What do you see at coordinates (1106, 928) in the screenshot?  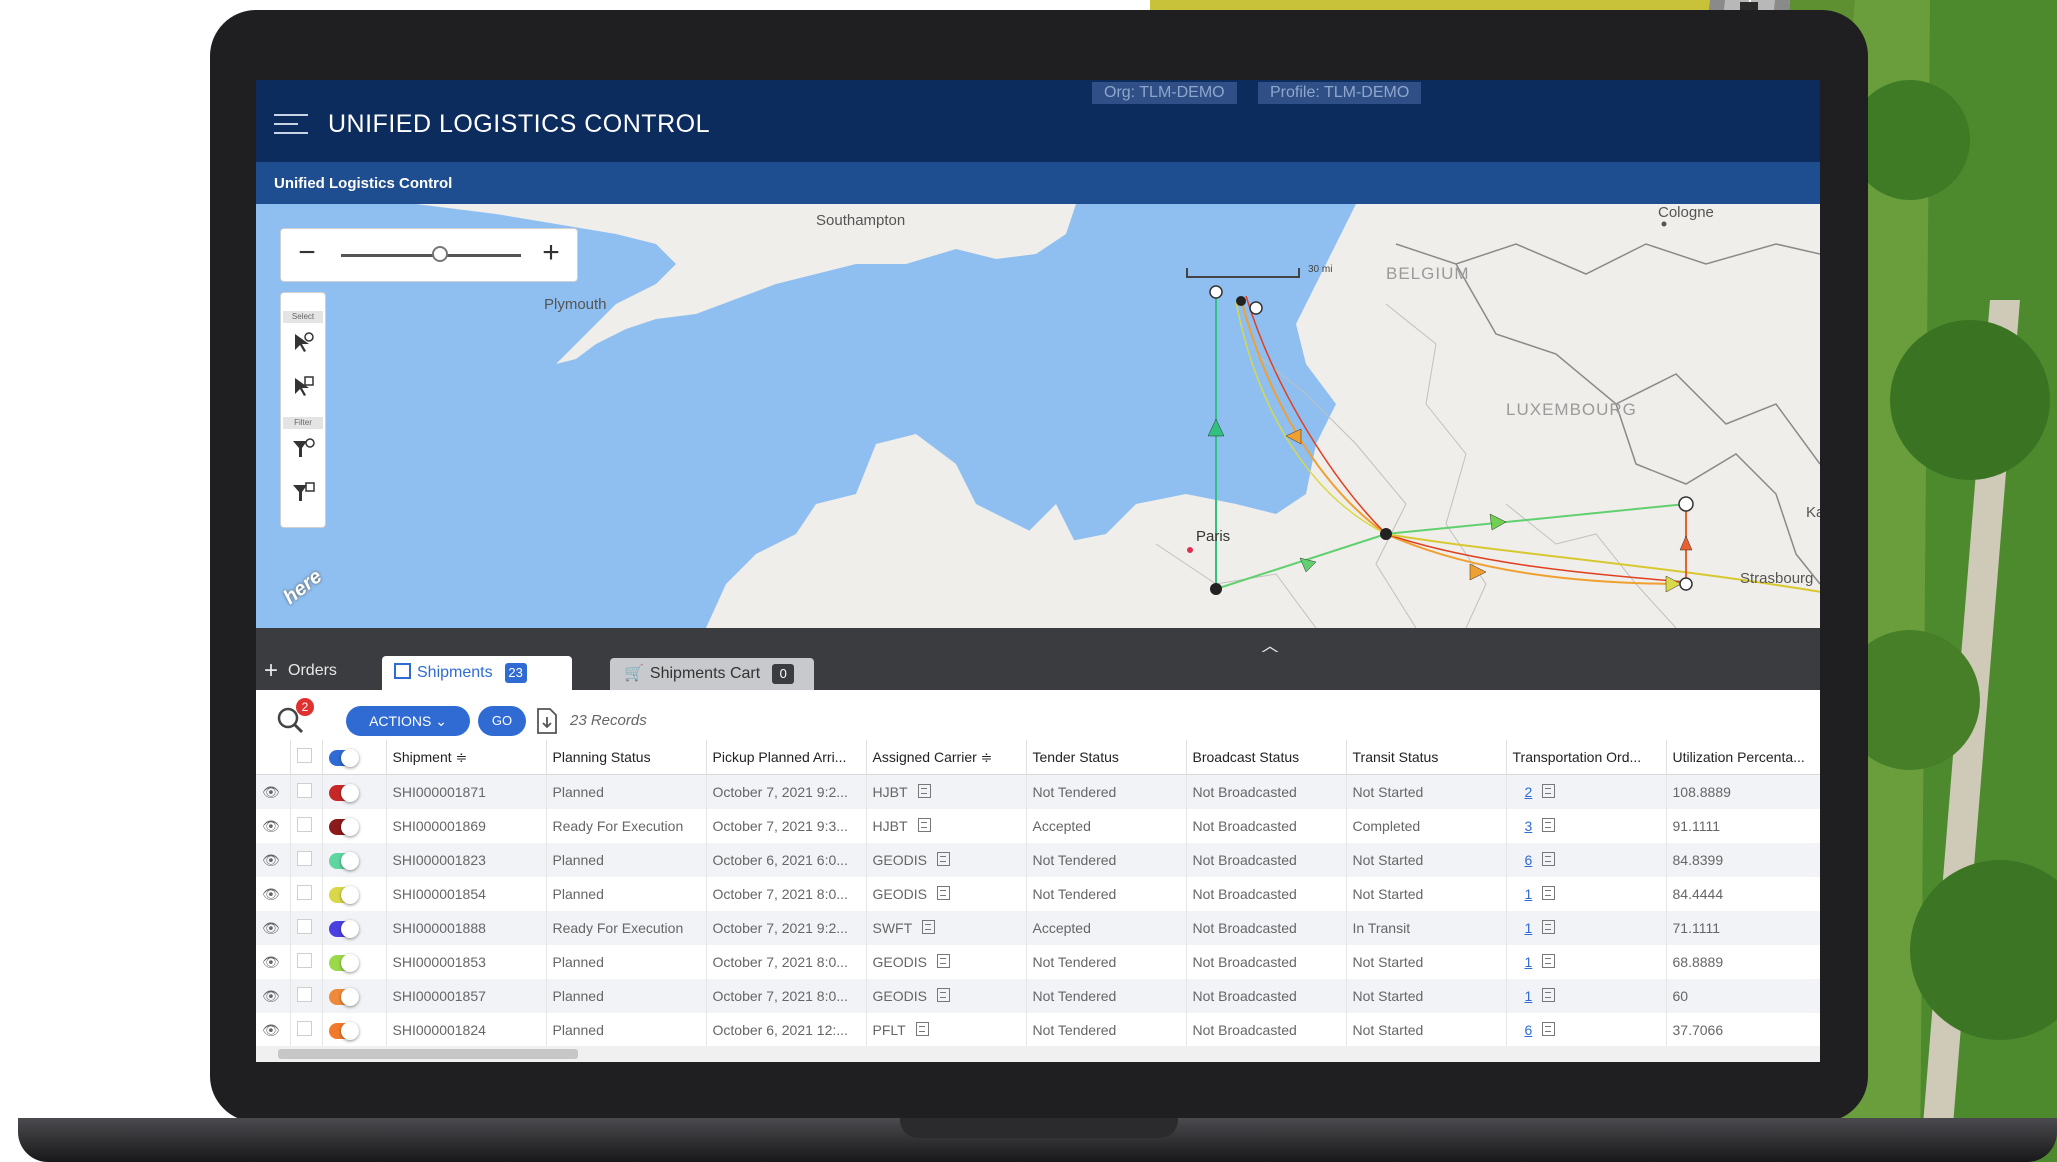 I see `cell-tender-status: Accepted` at bounding box center [1106, 928].